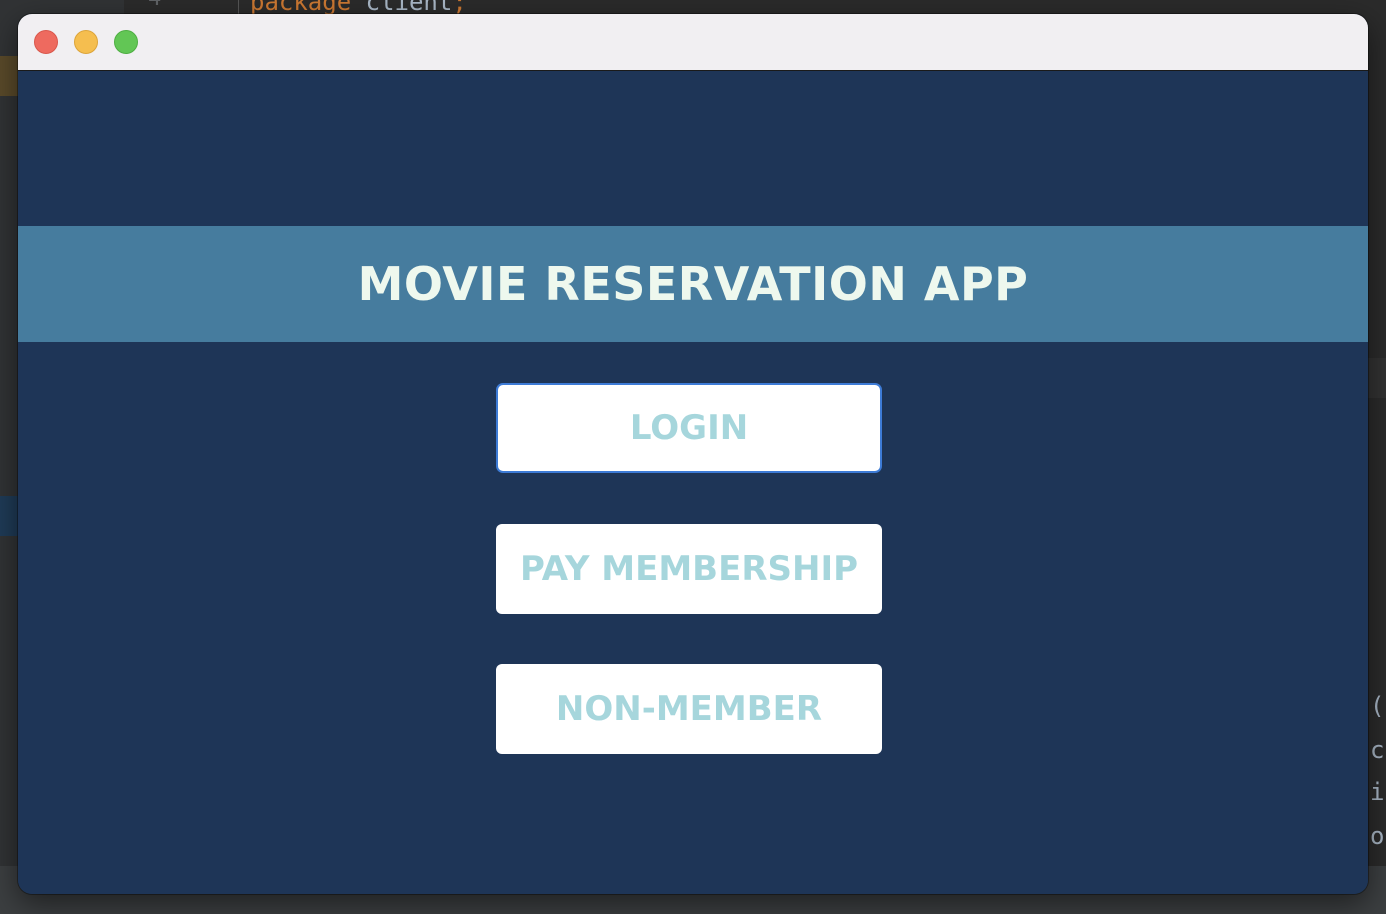 The height and width of the screenshot is (914, 1386). What do you see at coordinates (689, 428) in the screenshot?
I see `login-button: LOGIN` at bounding box center [689, 428].